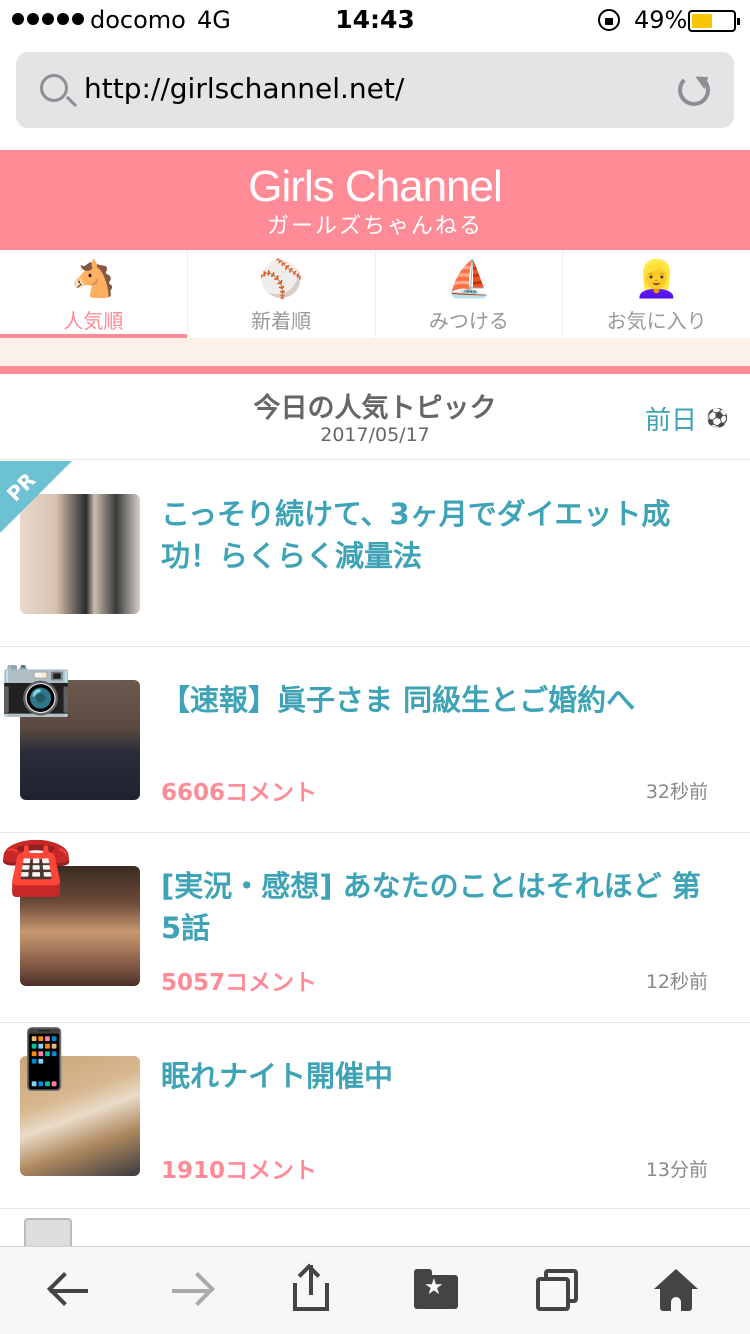 Image resolution: width=750 pixels, height=1334 pixels. Describe the element at coordinates (469, 279) in the screenshot. I see `sailboat-icon: ⛵` at that location.